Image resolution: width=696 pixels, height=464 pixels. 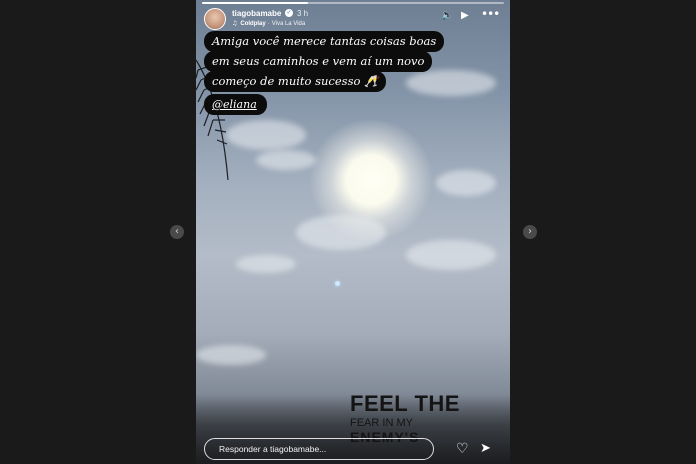 I want to click on caption-line: em seus caminhos e vem aí um novo, so click(x=318, y=61).